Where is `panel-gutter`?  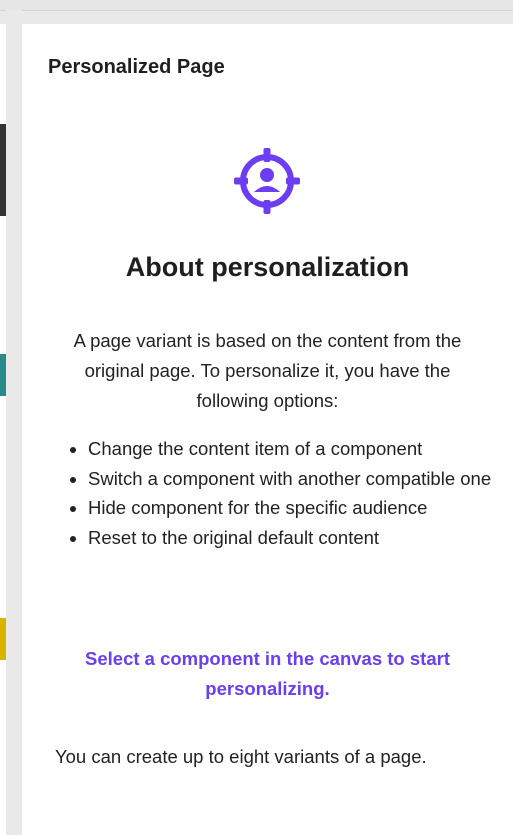
panel-gutter is located at coordinates (14, 422).